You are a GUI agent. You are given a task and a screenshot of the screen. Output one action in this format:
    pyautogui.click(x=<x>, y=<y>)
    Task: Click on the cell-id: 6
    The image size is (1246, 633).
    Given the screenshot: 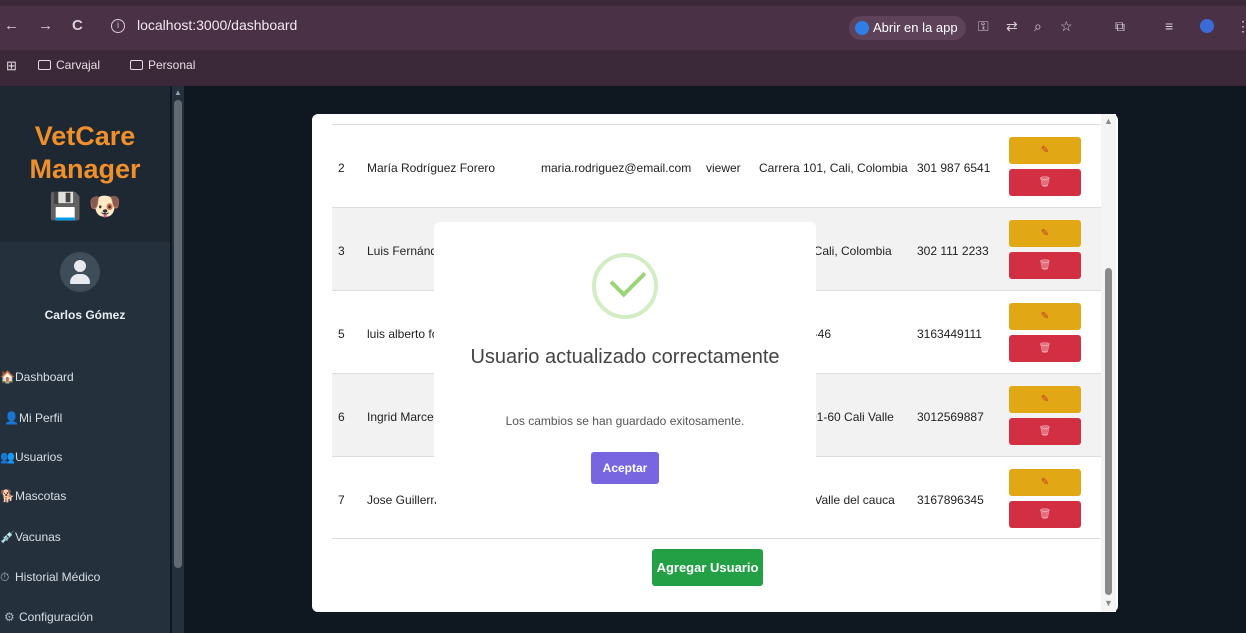 What is the action you would take?
    pyautogui.click(x=341, y=417)
    